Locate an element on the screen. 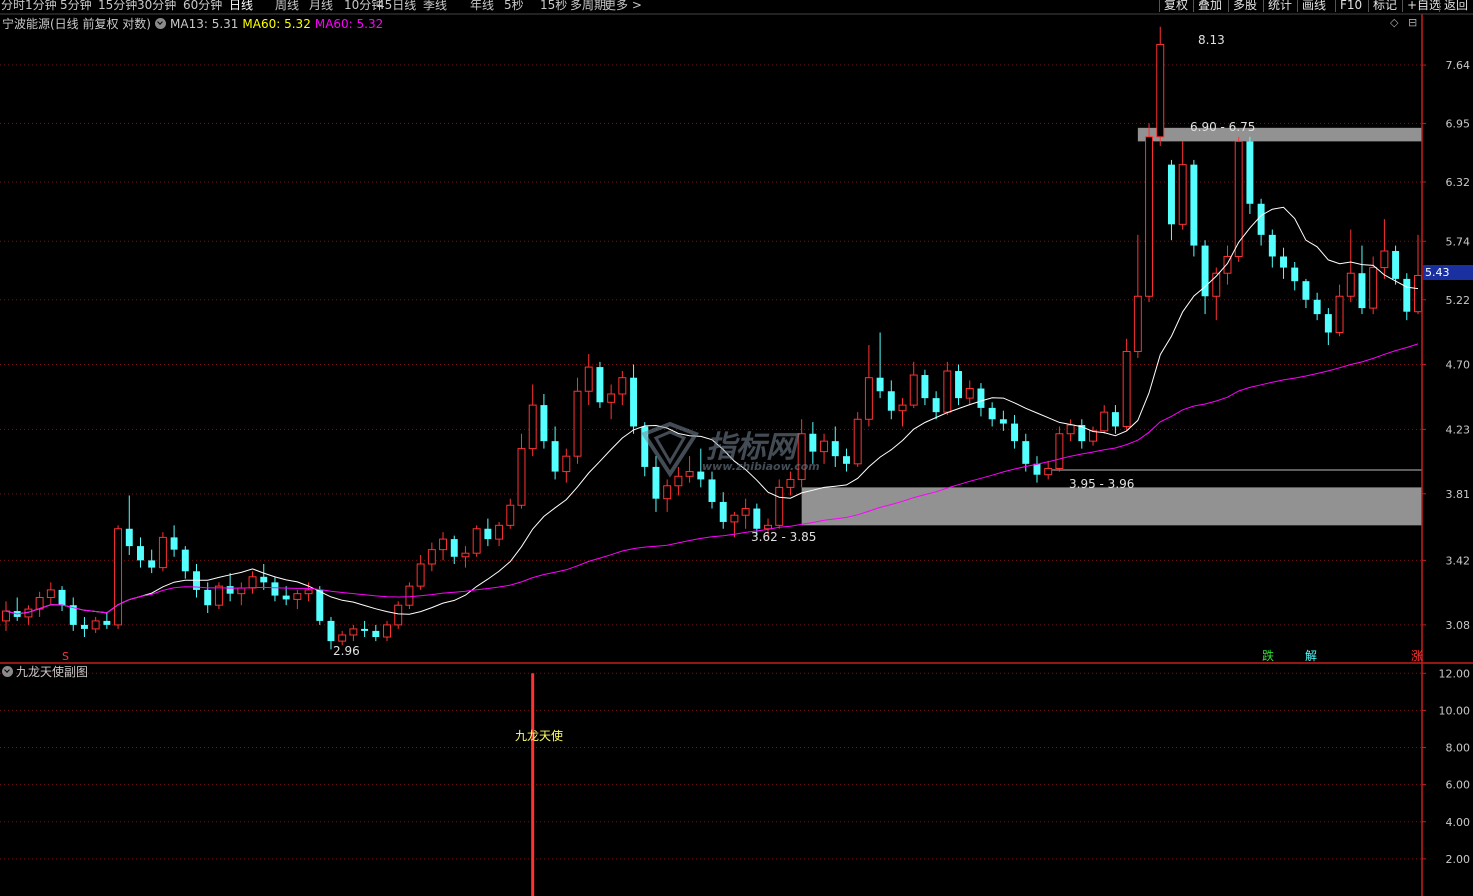  period-tab-2: 5分钟 is located at coordinates (76, 6).